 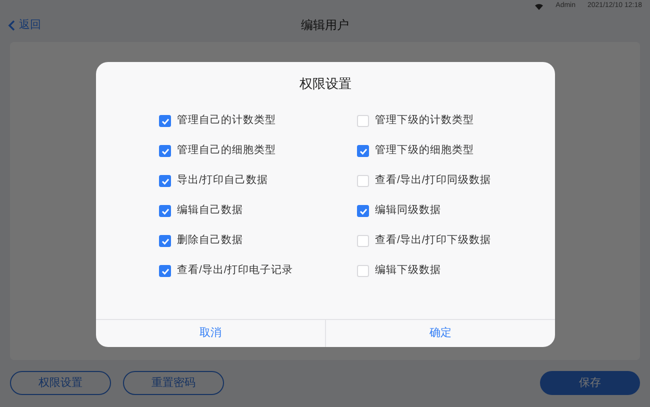 What do you see at coordinates (408, 210) in the screenshot?
I see `permission-label: 编辑同级数据` at bounding box center [408, 210].